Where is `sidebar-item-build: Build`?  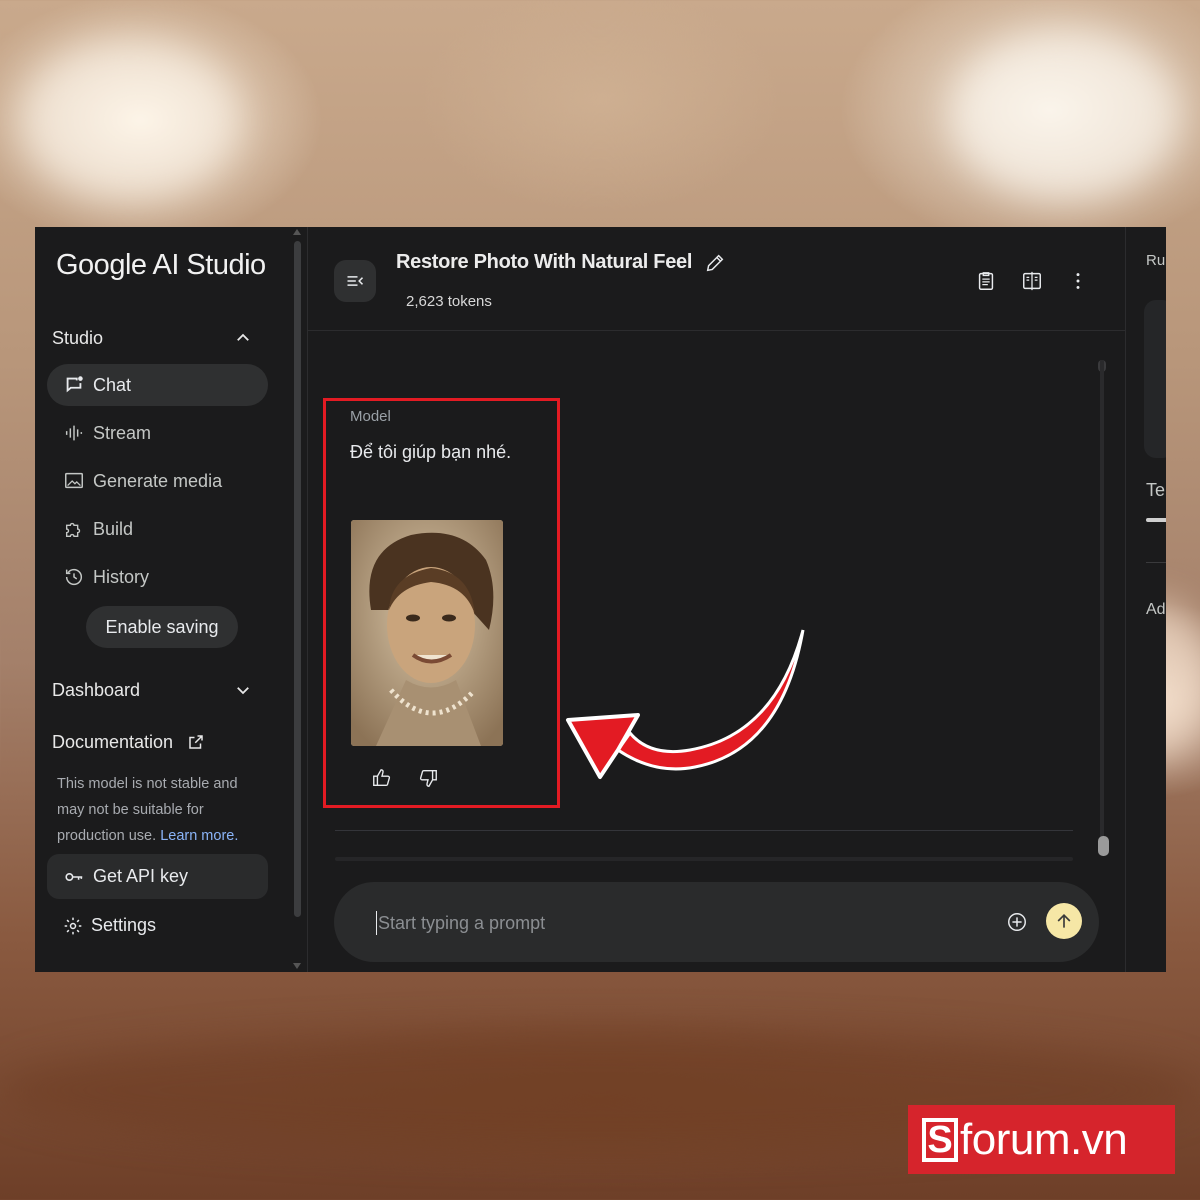 sidebar-item-build: Build is located at coordinates (157, 529).